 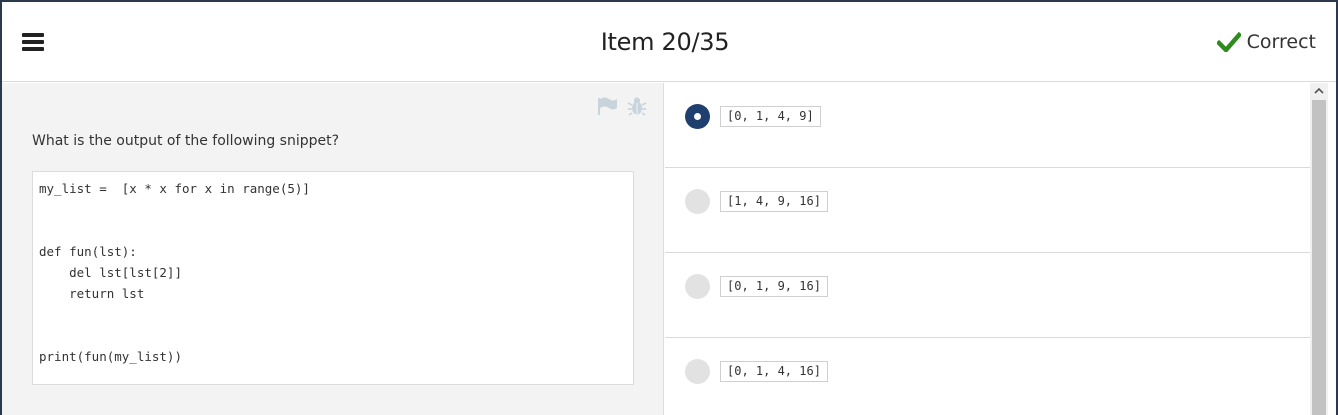 I want to click on scrollbar, so click(x=1319, y=249).